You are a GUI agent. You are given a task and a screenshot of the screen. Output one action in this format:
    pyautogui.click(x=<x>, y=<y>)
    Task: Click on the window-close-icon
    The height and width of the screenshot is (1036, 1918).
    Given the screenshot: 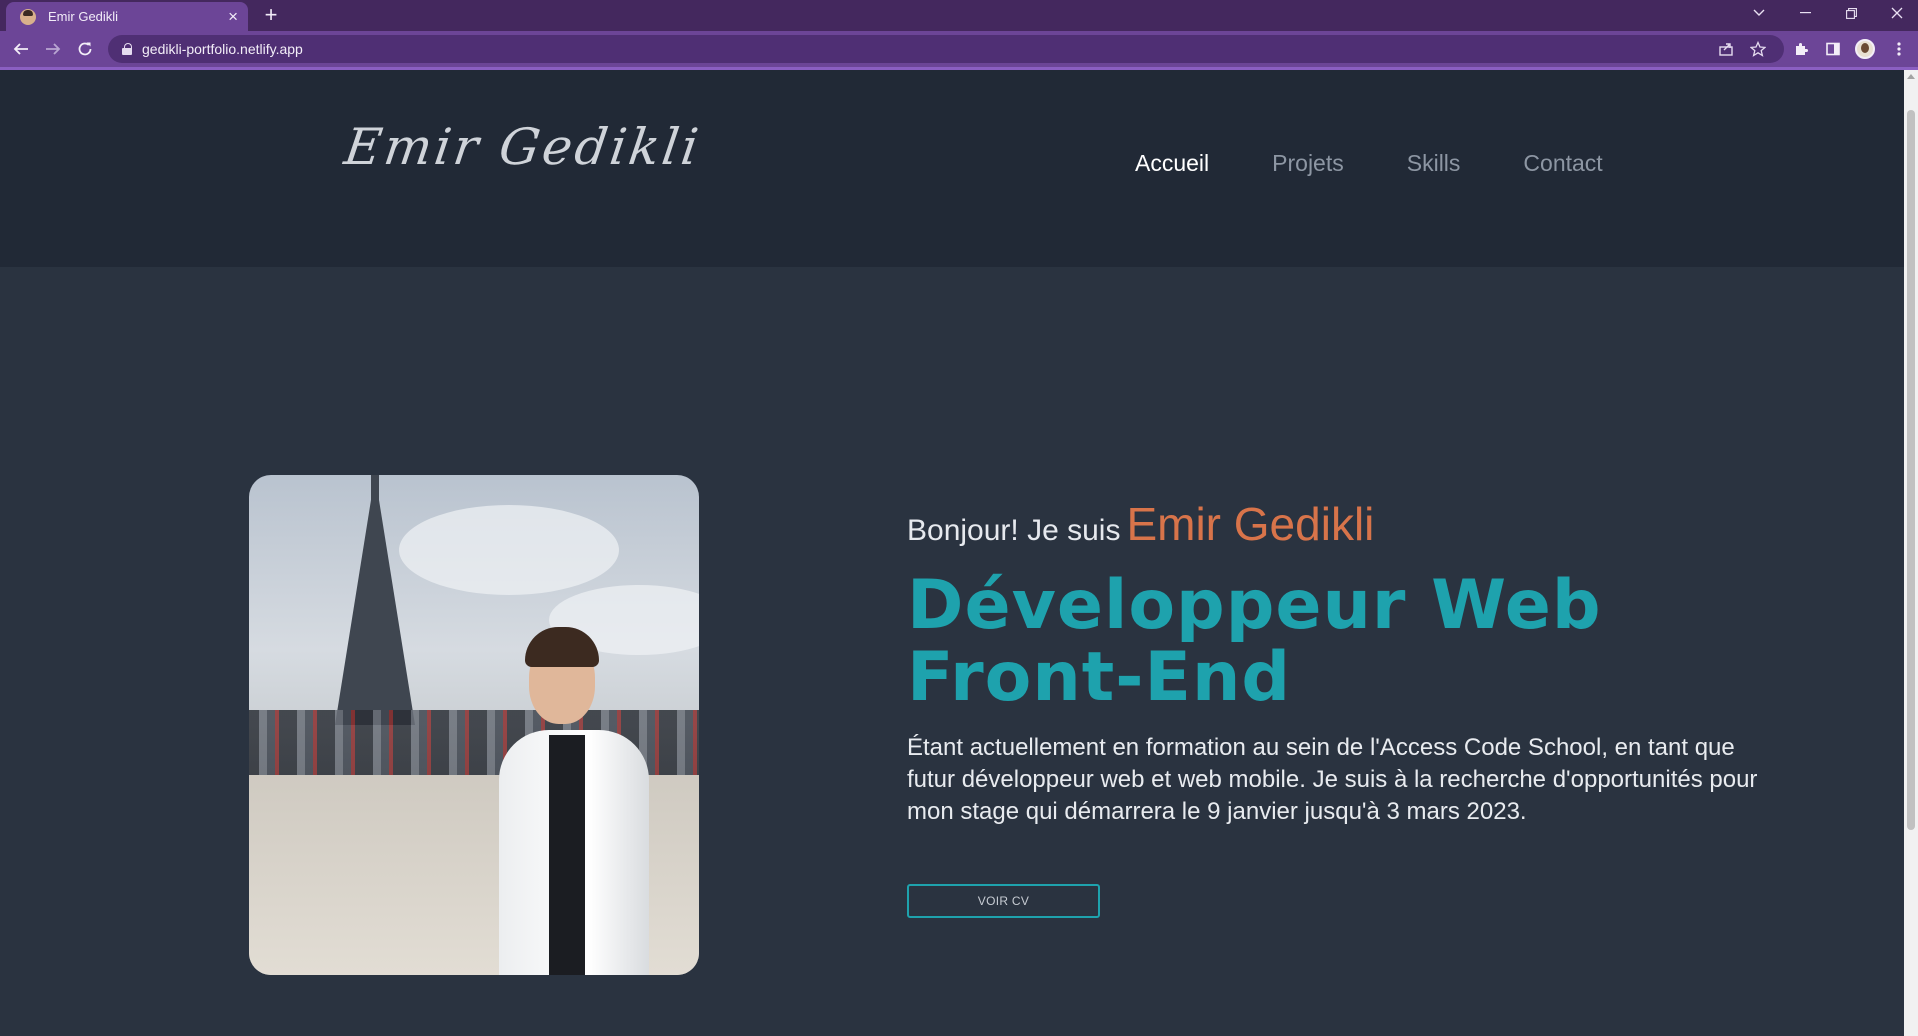 What is the action you would take?
    pyautogui.click(x=1896, y=13)
    